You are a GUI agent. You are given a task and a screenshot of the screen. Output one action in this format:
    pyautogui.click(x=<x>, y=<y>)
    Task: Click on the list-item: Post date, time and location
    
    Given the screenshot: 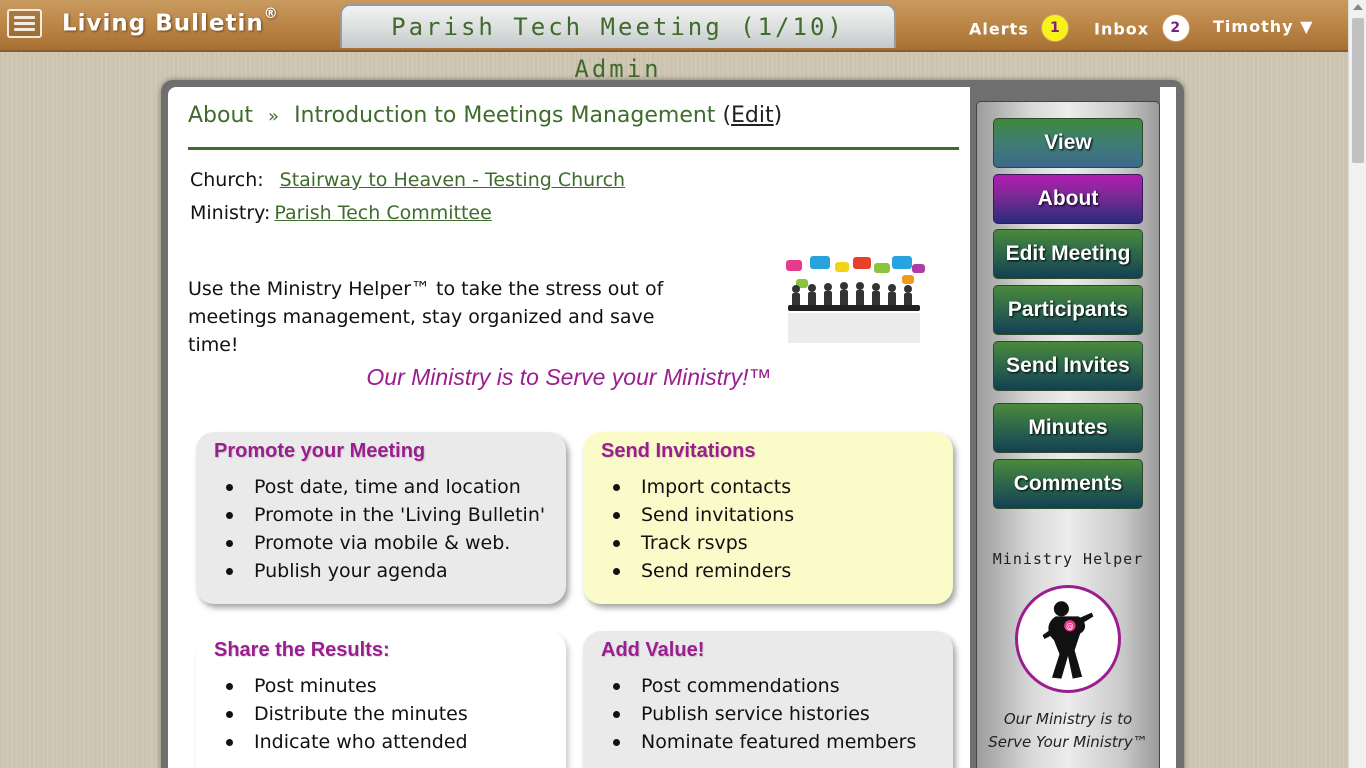 What is the action you would take?
    pyautogui.click(x=386, y=487)
    